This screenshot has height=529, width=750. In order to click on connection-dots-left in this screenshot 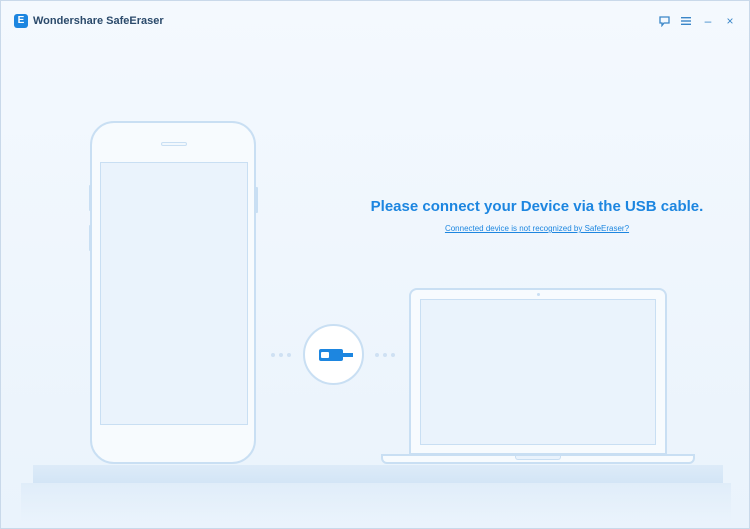, I will do `click(281, 355)`.